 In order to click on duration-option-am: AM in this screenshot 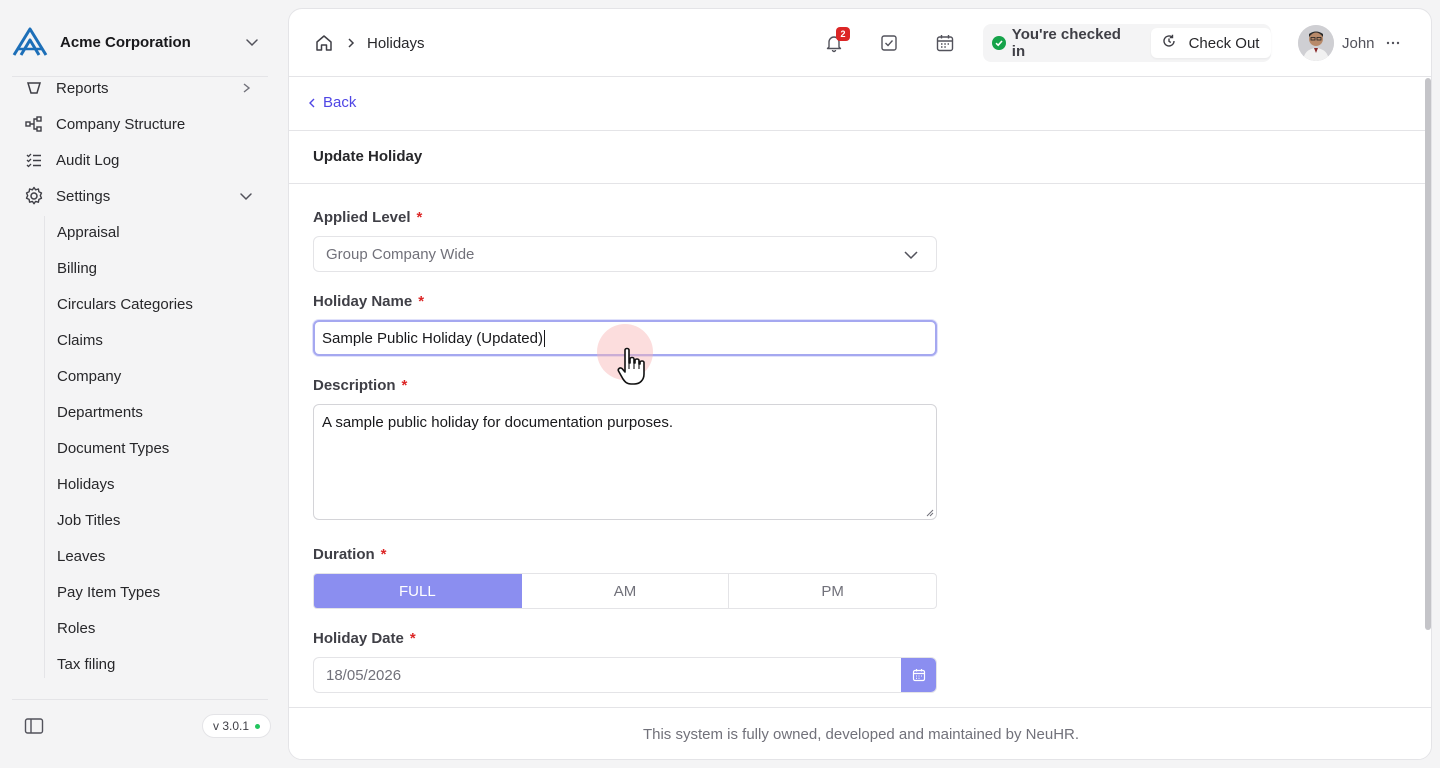, I will do `click(626, 591)`.